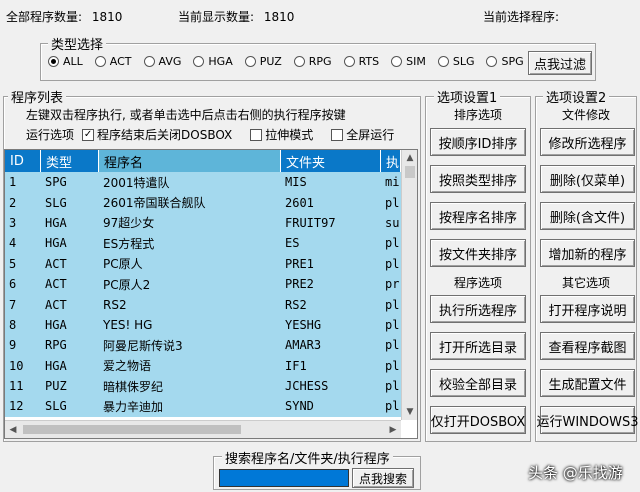  What do you see at coordinates (455, 61) in the screenshot?
I see `type-radio-slg: SLG` at bounding box center [455, 61].